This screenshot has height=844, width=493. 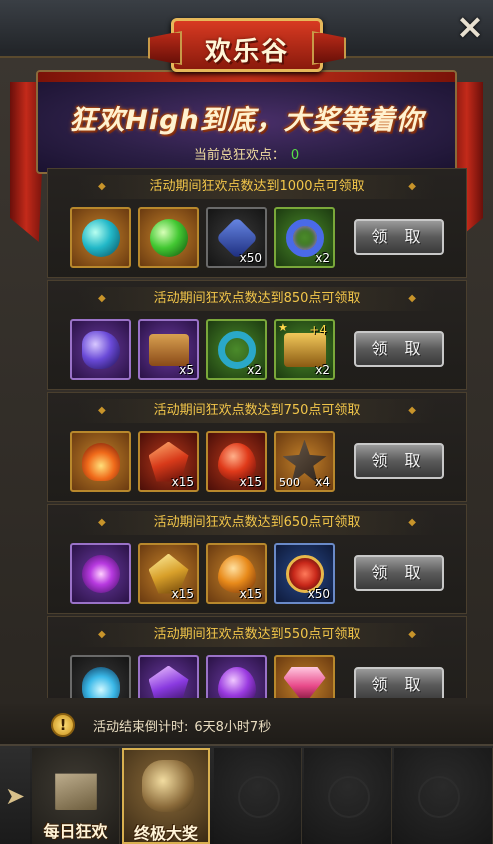 I want to click on tab-daily-carnival: 每日狂欢, so click(x=76, y=796).